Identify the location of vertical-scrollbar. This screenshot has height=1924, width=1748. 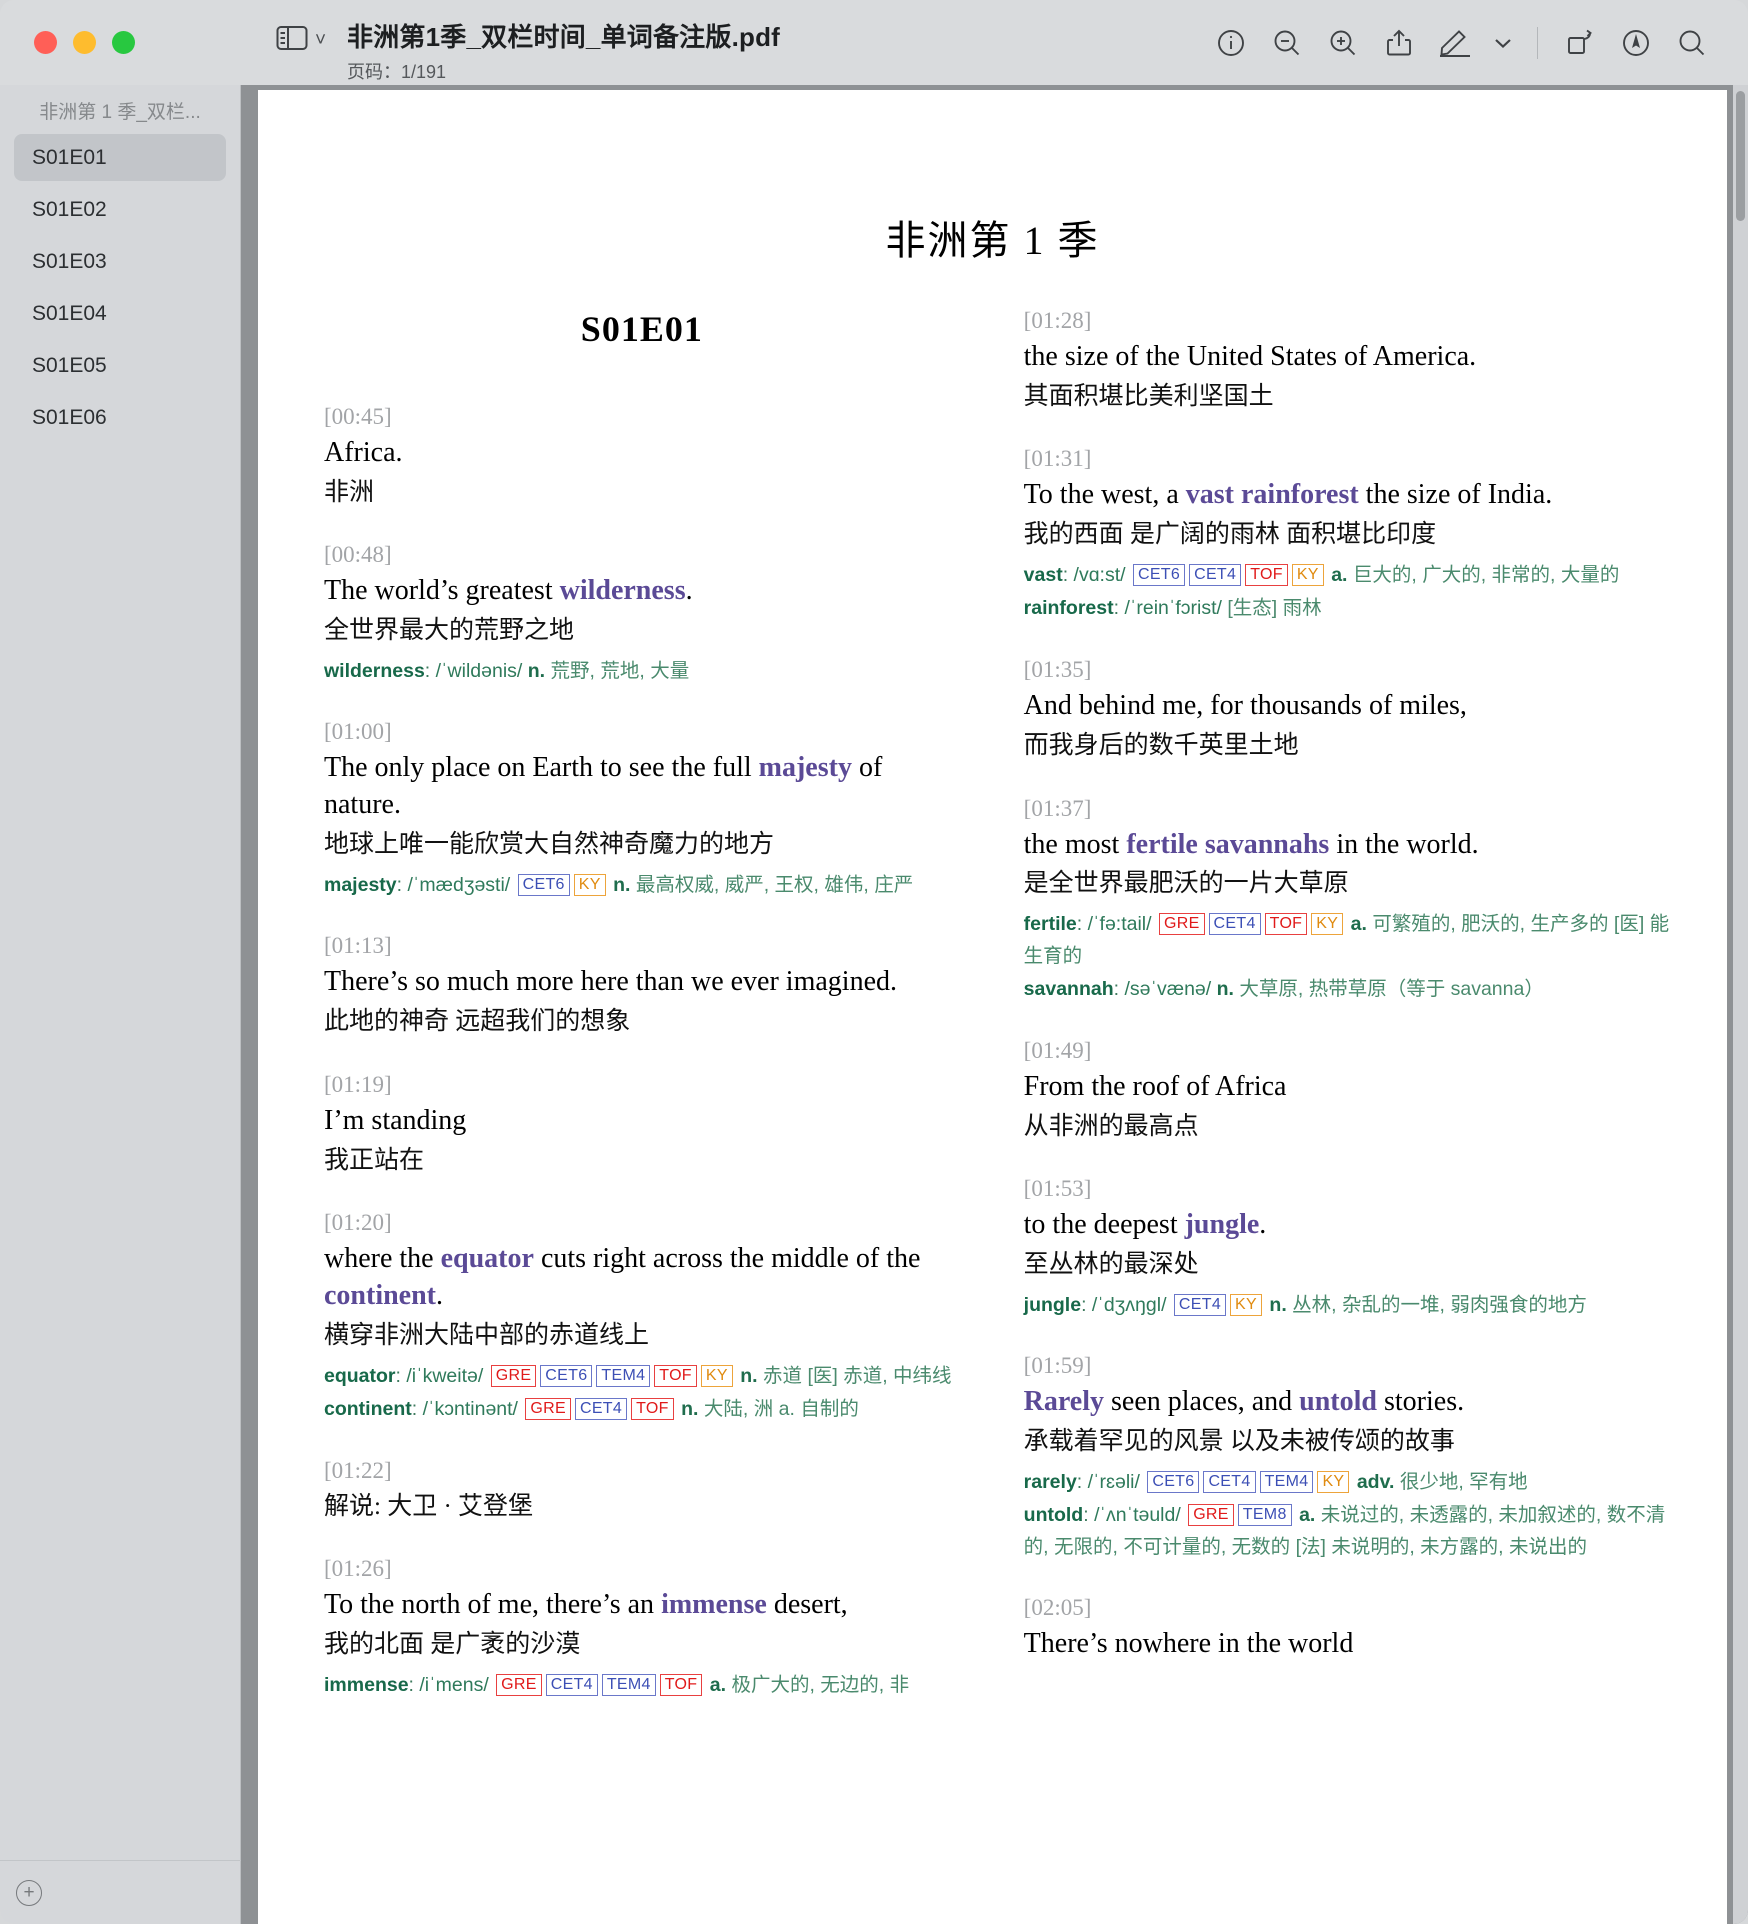
(1740, 1004).